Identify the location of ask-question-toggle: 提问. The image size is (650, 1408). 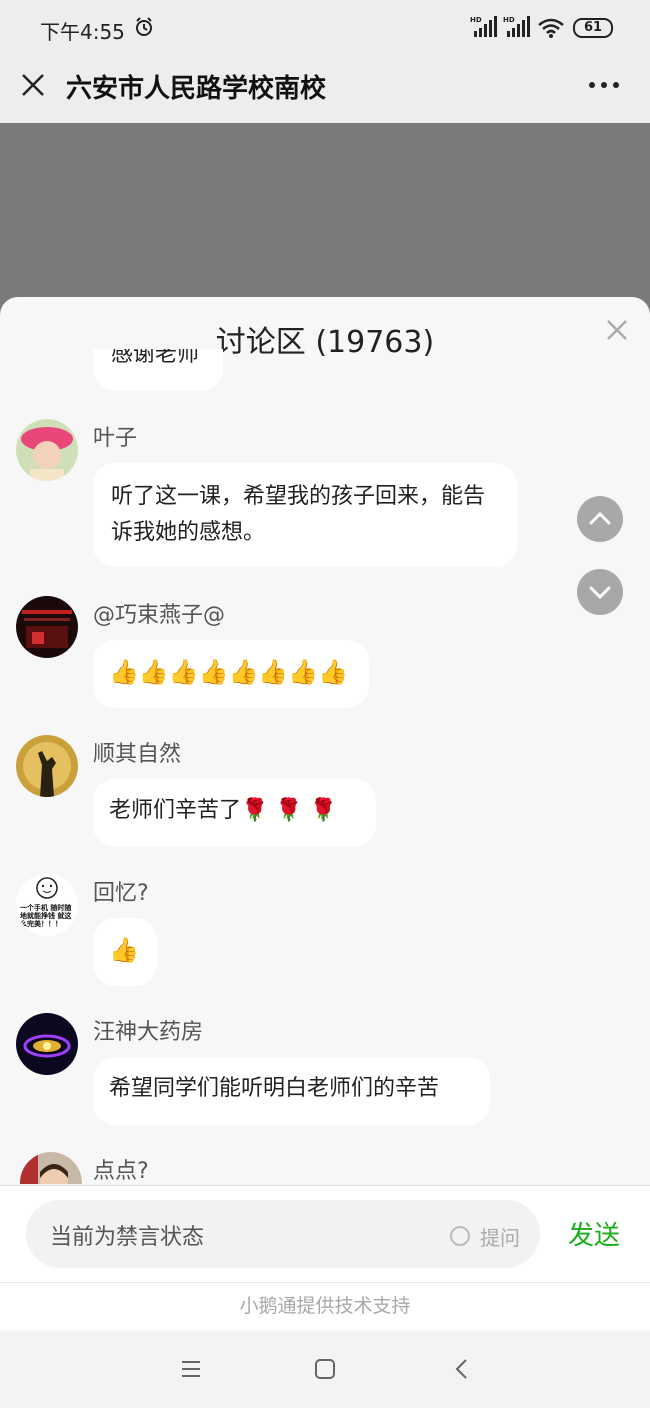
(490, 1236).